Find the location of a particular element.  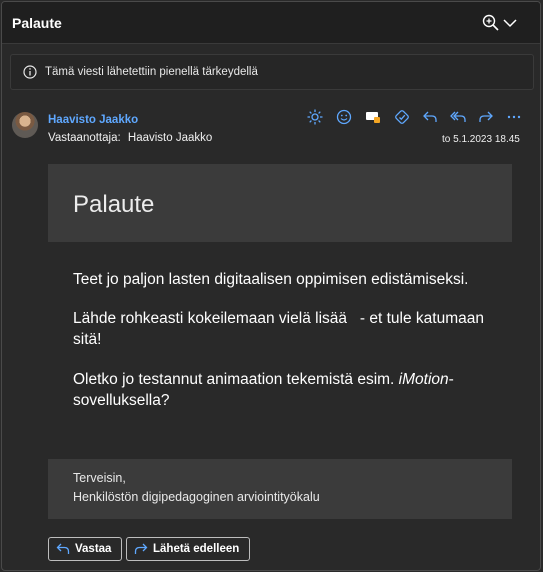

app-name: iMotion is located at coordinates (423, 379).